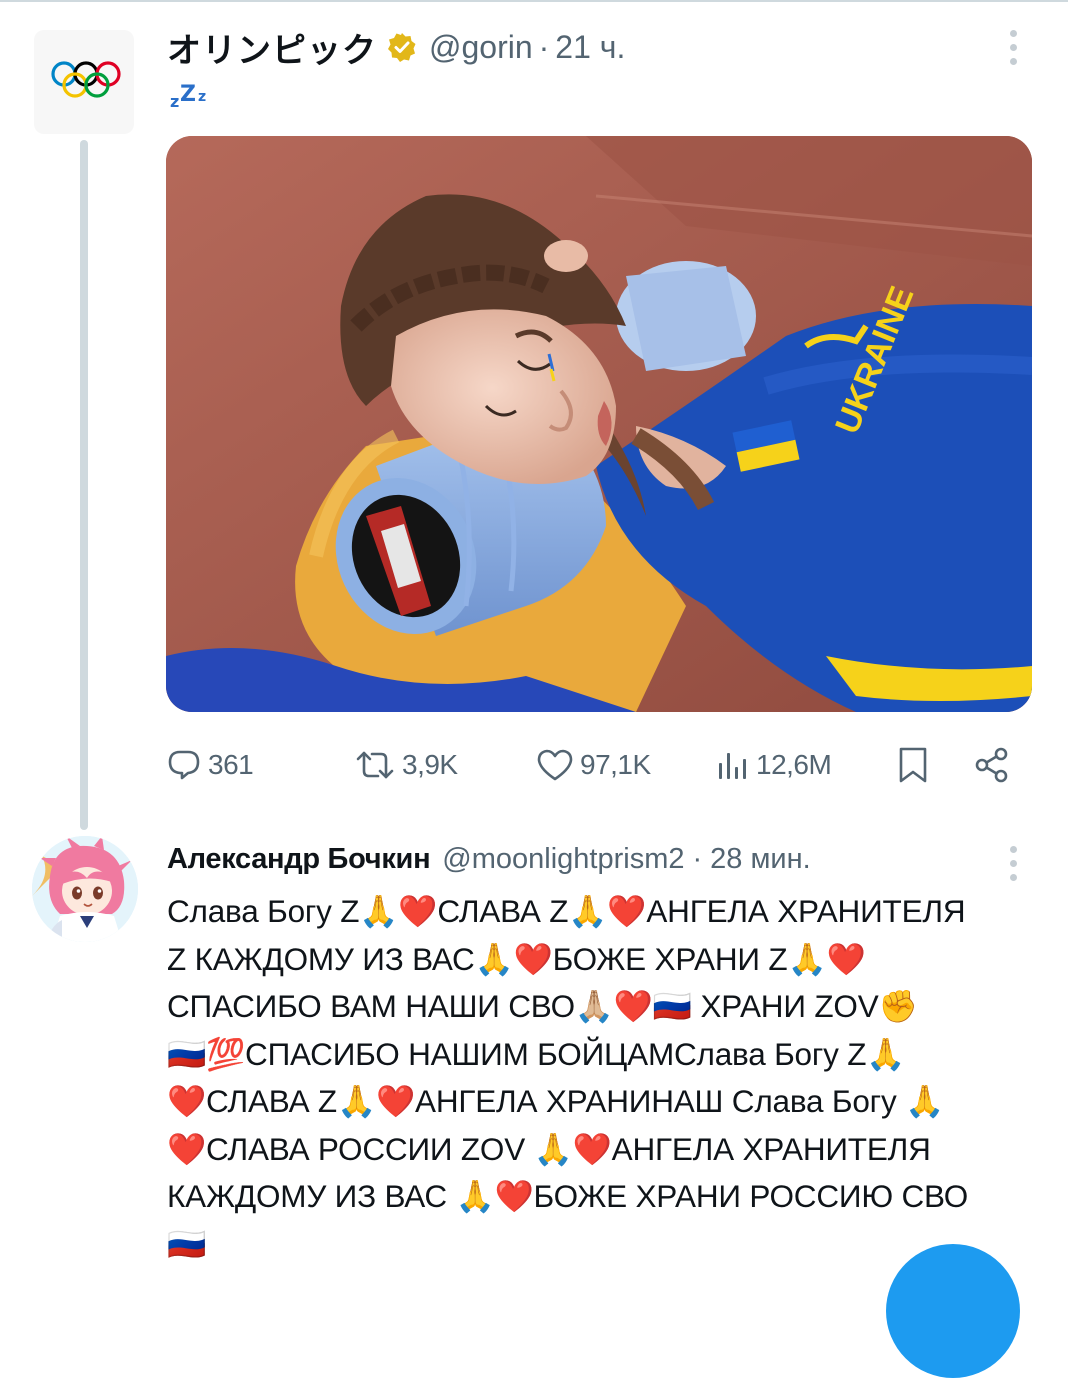 Image resolution: width=1068 pixels, height=1378 pixels. I want to click on bookmark-icon, so click(913, 765).